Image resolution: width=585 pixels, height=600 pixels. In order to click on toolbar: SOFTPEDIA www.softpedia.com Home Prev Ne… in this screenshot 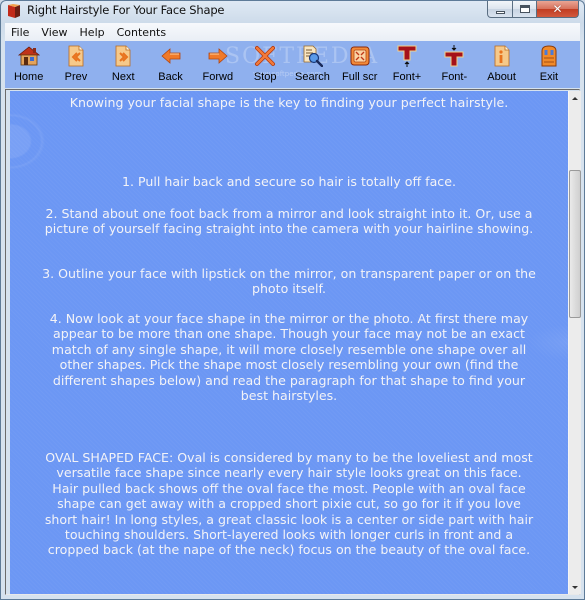, I will do `click(292, 64)`.